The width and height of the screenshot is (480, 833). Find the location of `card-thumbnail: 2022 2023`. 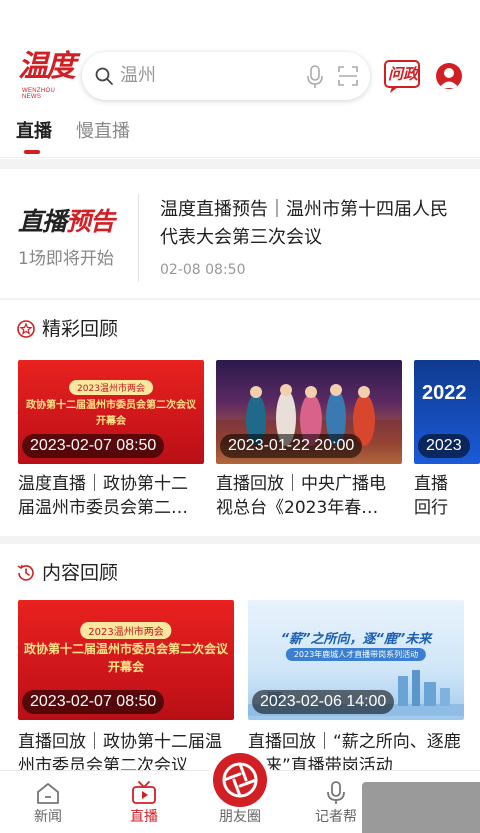

card-thumbnail: 2022 2023 is located at coordinates (447, 412).